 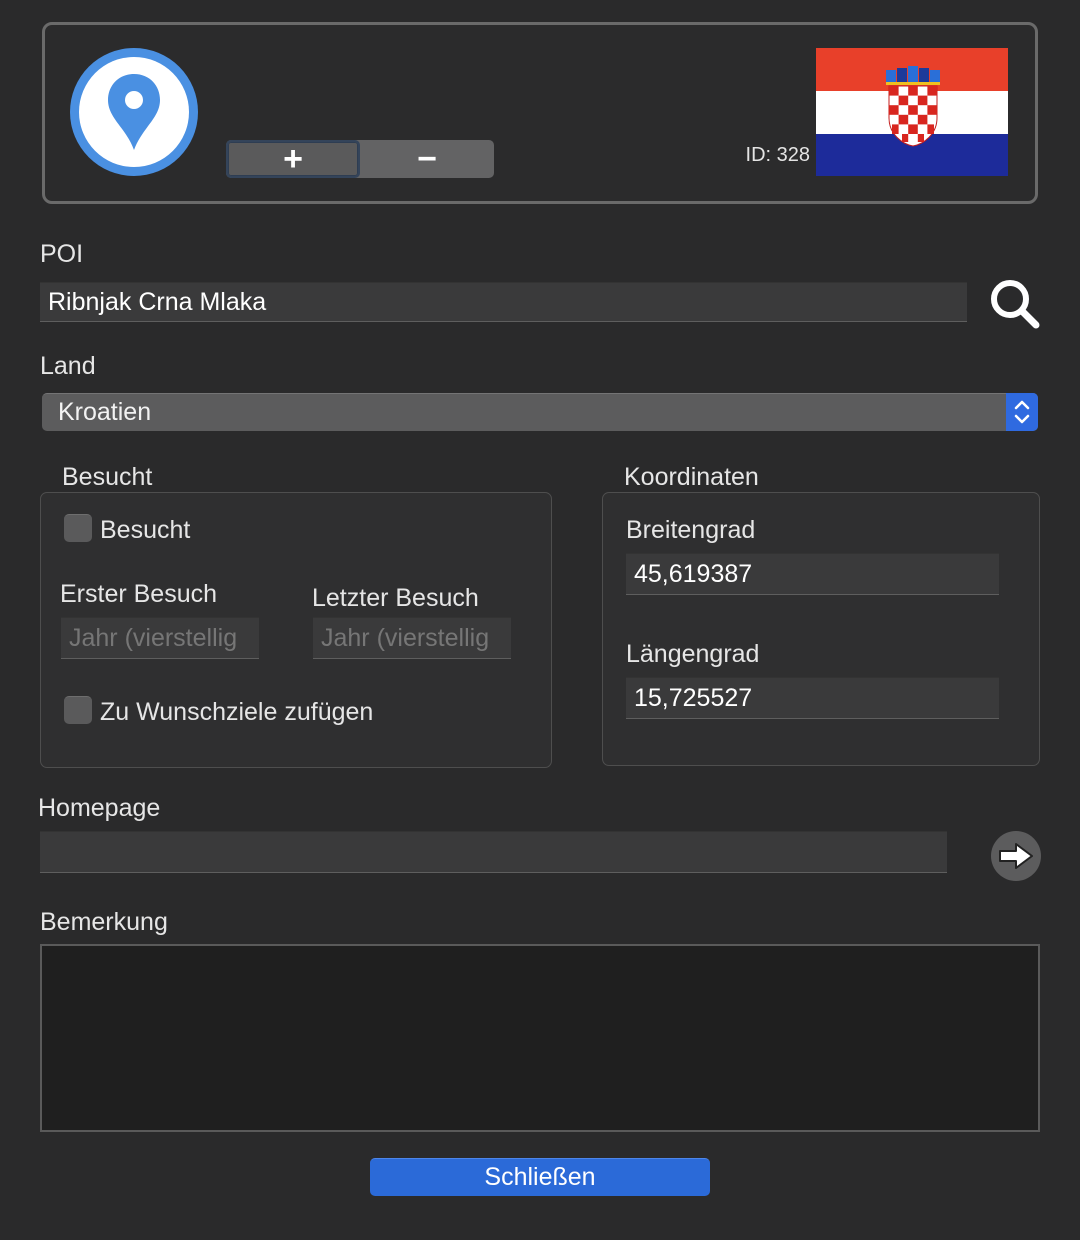 What do you see at coordinates (427, 159) in the screenshot?
I see `remove-button: −` at bounding box center [427, 159].